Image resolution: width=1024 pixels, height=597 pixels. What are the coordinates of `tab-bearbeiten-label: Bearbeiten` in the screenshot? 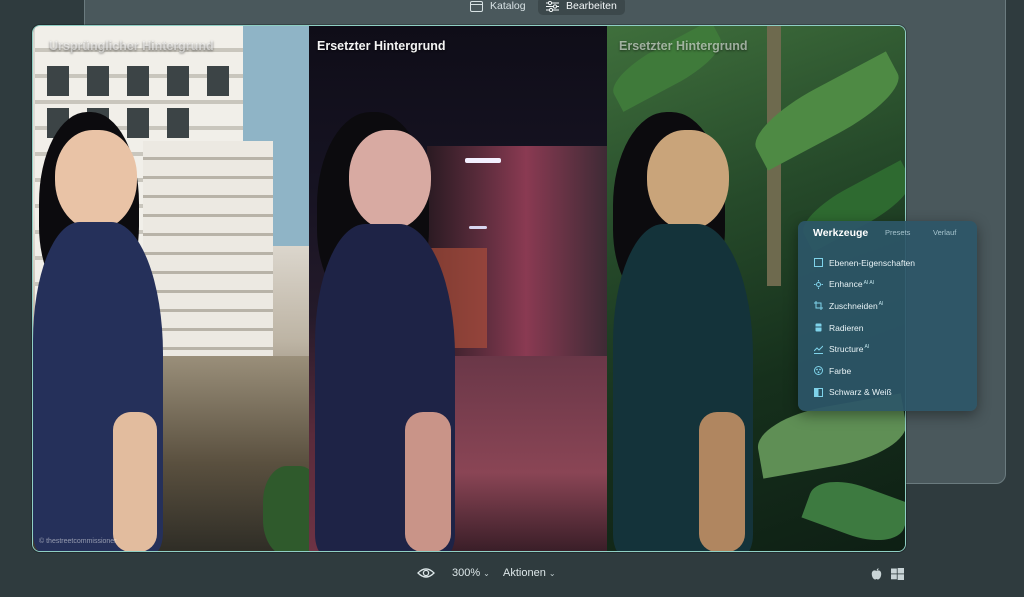 It's located at (591, 6).